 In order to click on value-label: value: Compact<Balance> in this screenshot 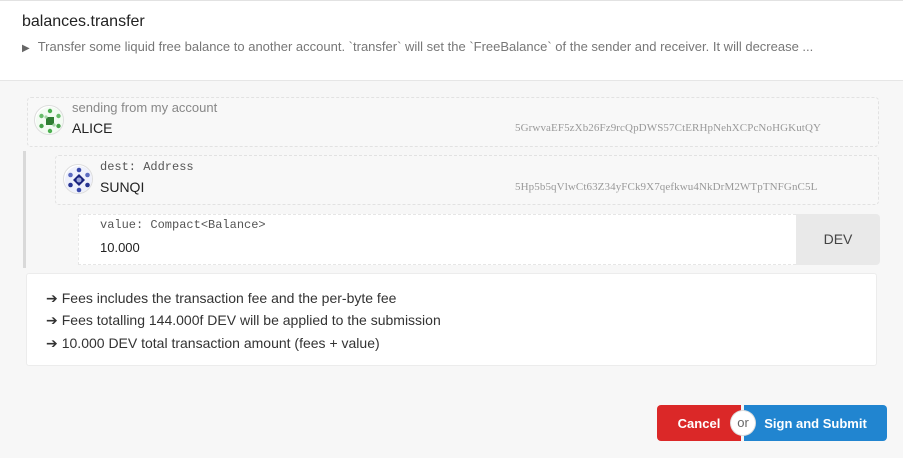, I will do `click(183, 225)`.